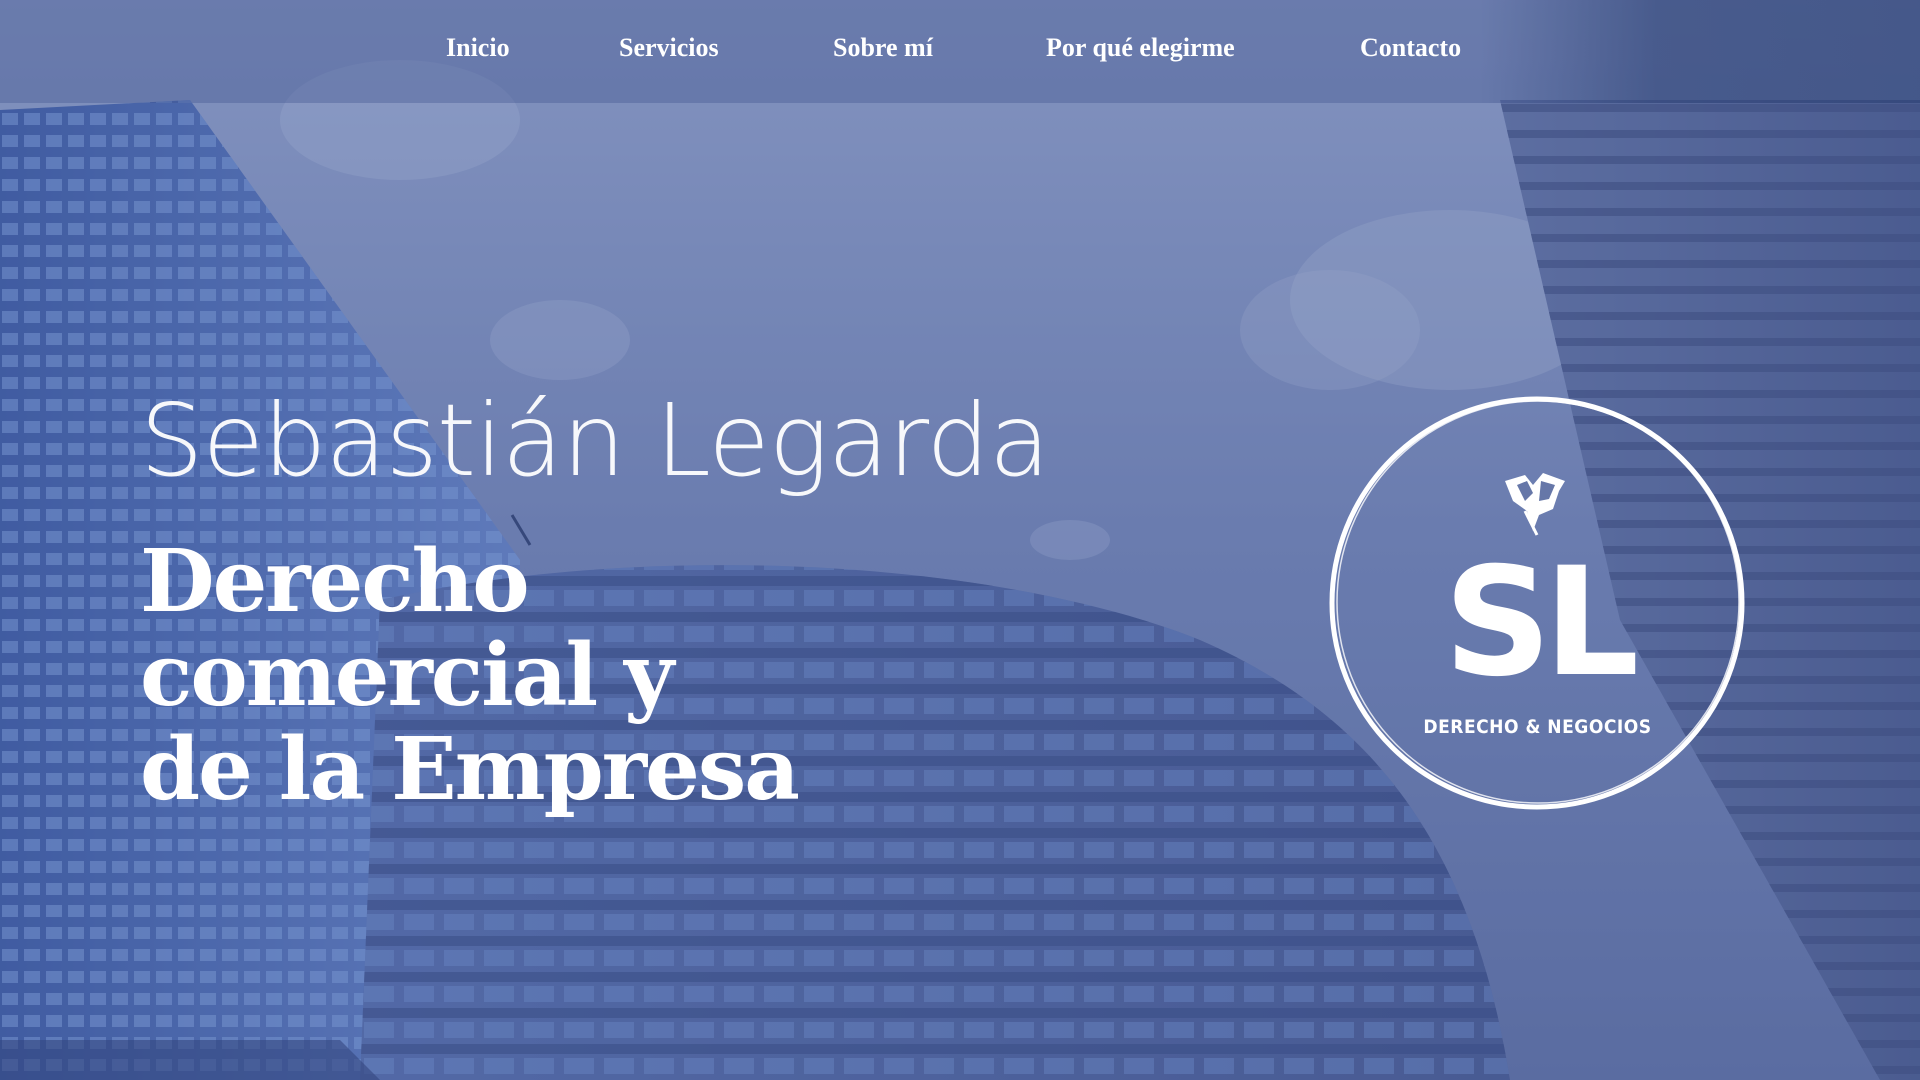 Image resolution: width=1920 pixels, height=1080 pixels. Describe the element at coordinates (1535, 504) in the screenshot. I see `graduation-scroll-icon` at that location.